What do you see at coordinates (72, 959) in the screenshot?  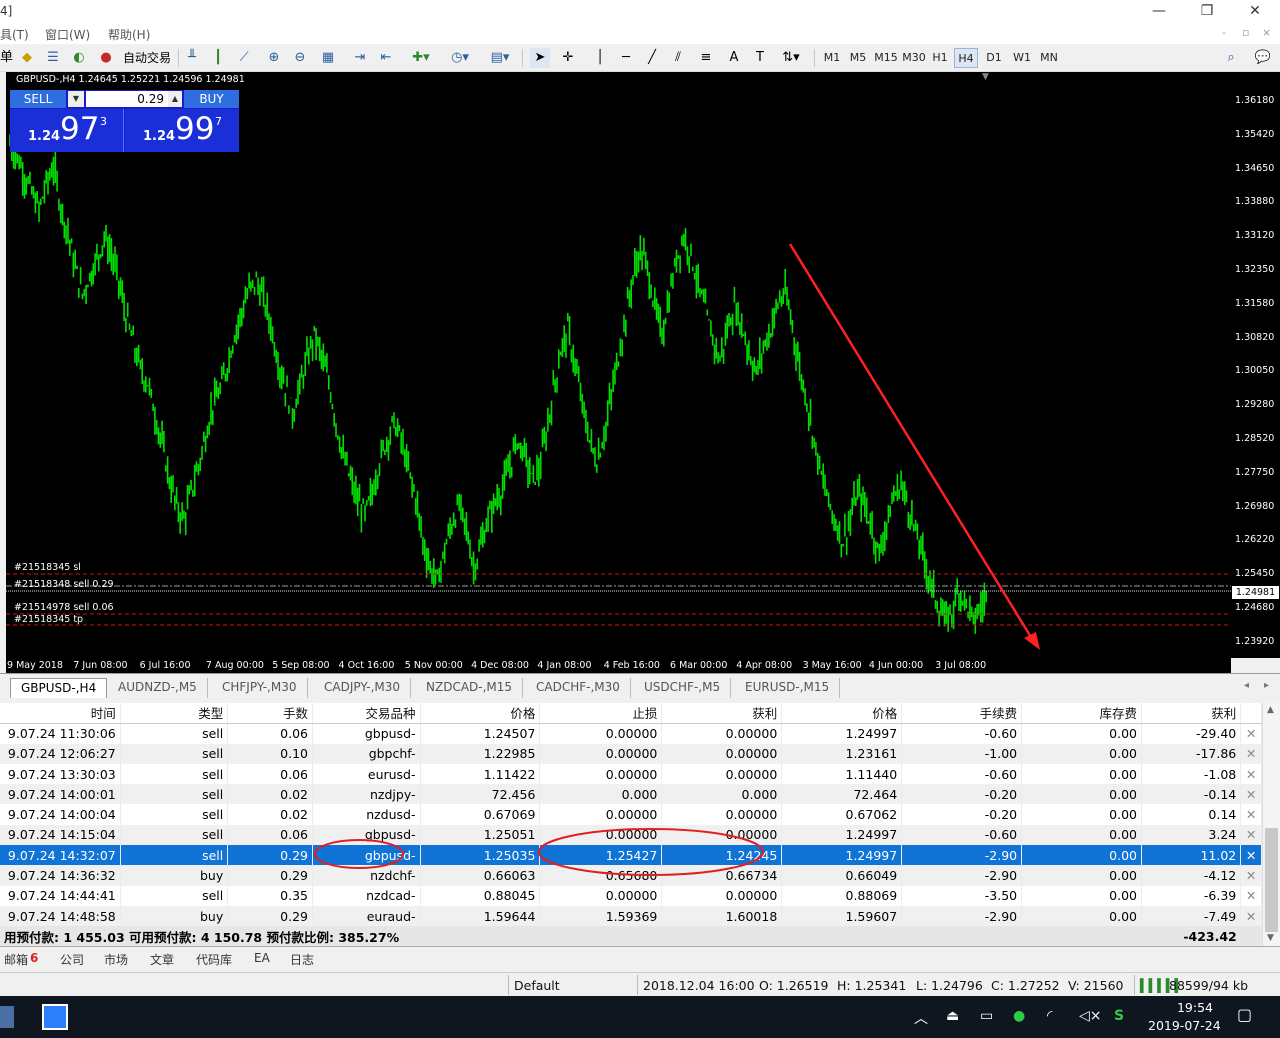 I see `tab-company: 公司` at bounding box center [72, 959].